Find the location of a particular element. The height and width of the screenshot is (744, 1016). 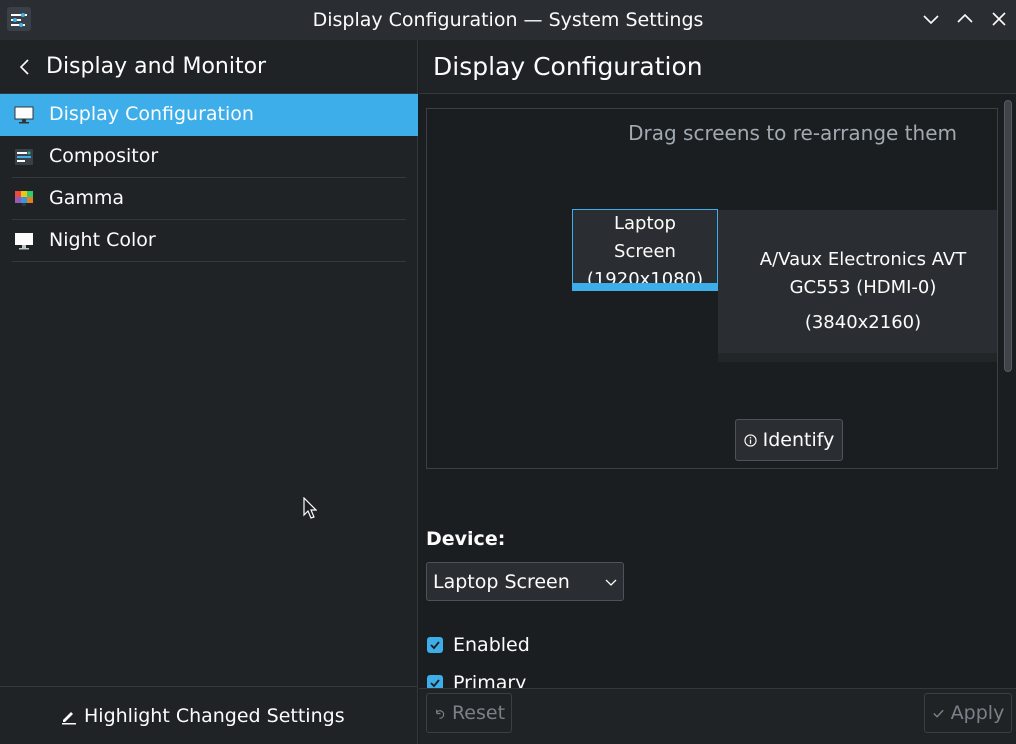

back-button is located at coordinates (25, 67).